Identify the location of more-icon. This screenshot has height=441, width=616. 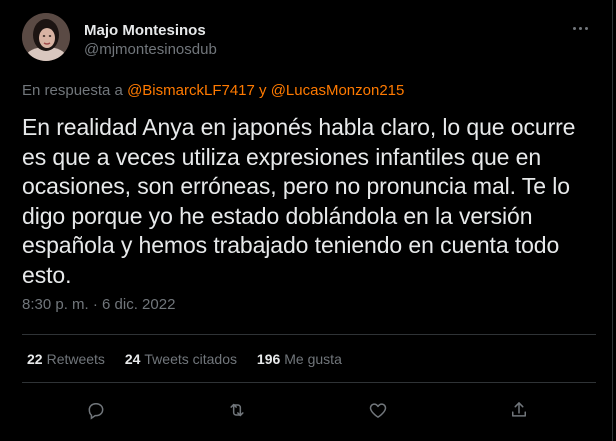
(581, 29).